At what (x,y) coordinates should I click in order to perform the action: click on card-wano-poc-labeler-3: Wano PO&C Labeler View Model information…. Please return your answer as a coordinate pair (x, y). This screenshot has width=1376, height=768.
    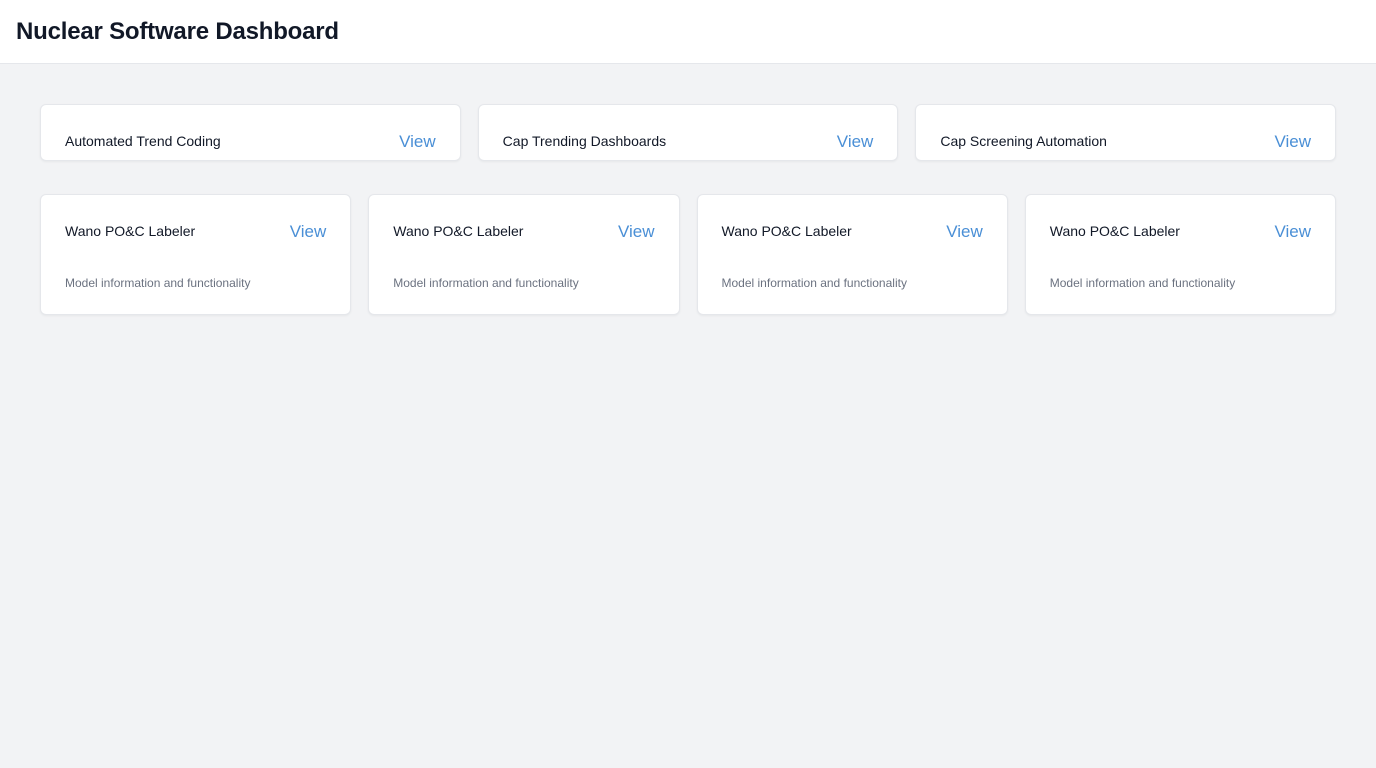
    Looking at the image, I should click on (852, 254).